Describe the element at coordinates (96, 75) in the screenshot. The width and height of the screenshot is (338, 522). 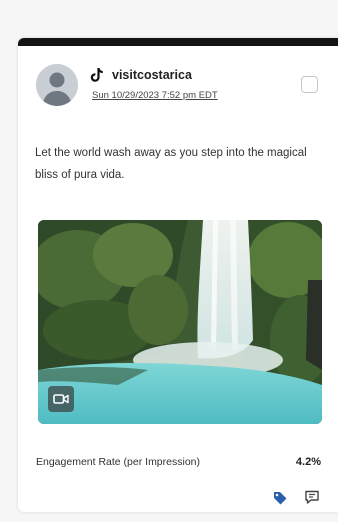
I see `tiktok-icon` at that location.